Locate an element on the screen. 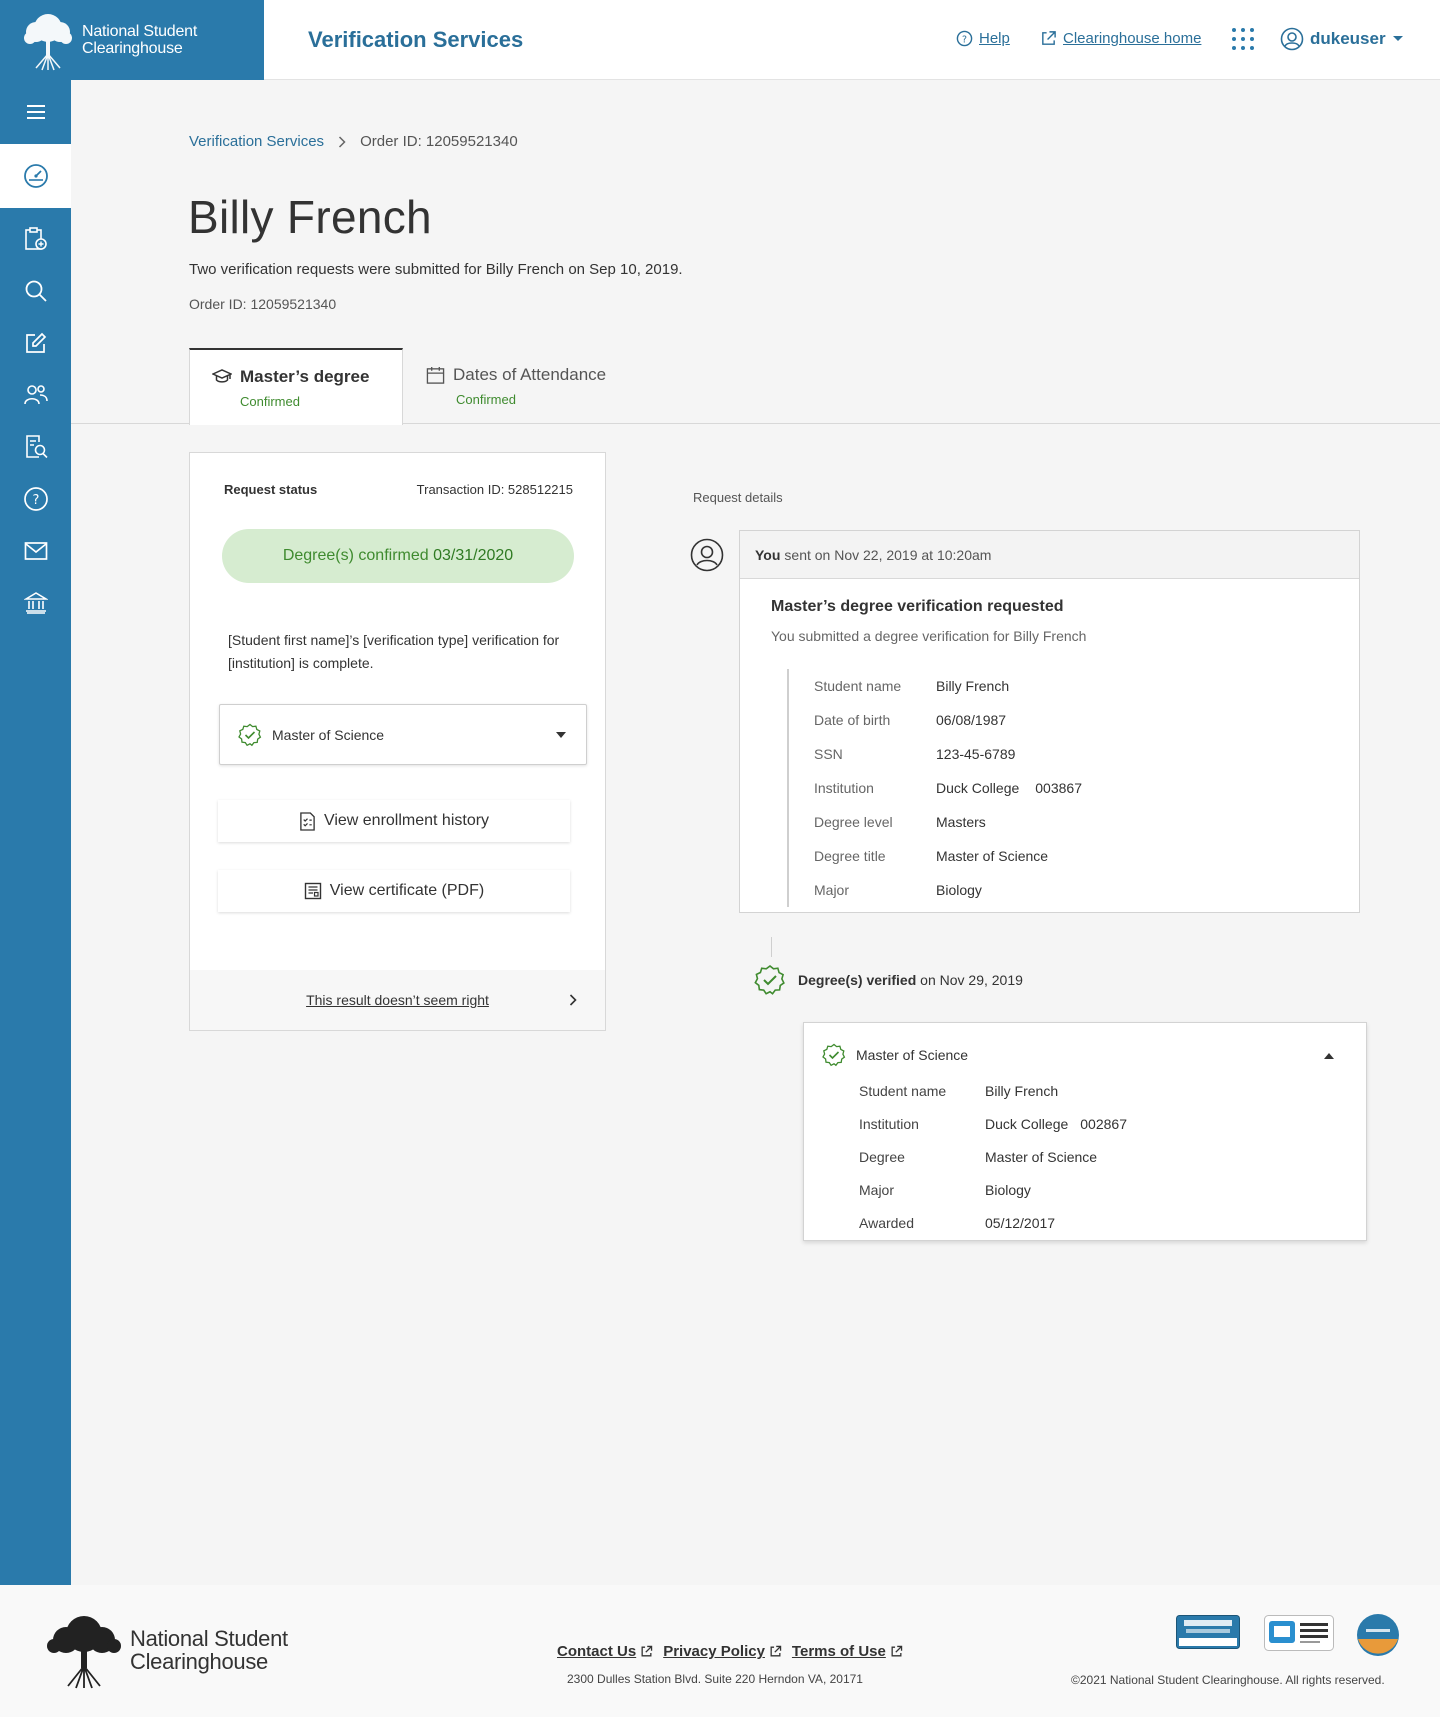 Image resolution: width=1440 pixels, height=1717 pixels. people-icon is located at coordinates (35, 395).